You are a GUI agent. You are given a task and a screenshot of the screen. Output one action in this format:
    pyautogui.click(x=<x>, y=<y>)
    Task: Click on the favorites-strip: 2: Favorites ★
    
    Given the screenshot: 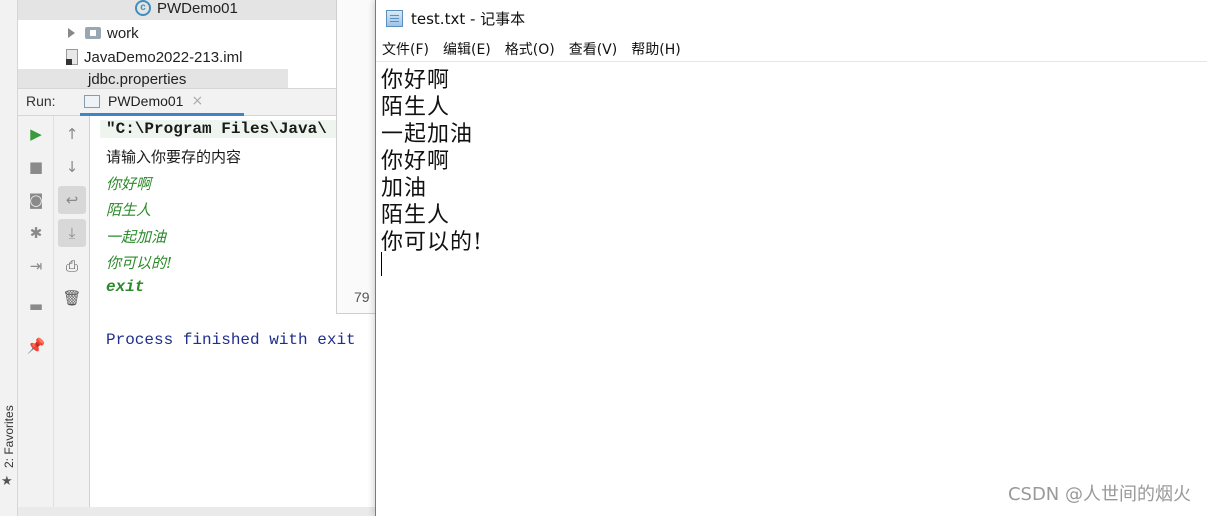 What is the action you would take?
    pyautogui.click(x=9, y=258)
    